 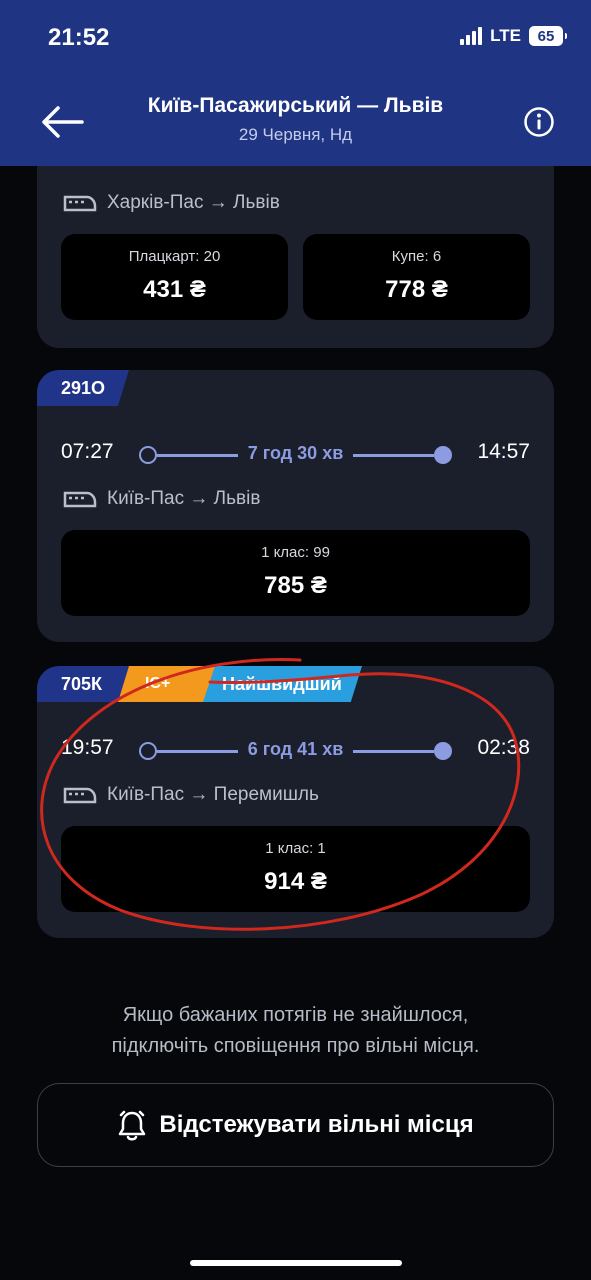 What do you see at coordinates (193, 202) in the screenshot?
I see `route-text: Харків-Пас → Львів` at bounding box center [193, 202].